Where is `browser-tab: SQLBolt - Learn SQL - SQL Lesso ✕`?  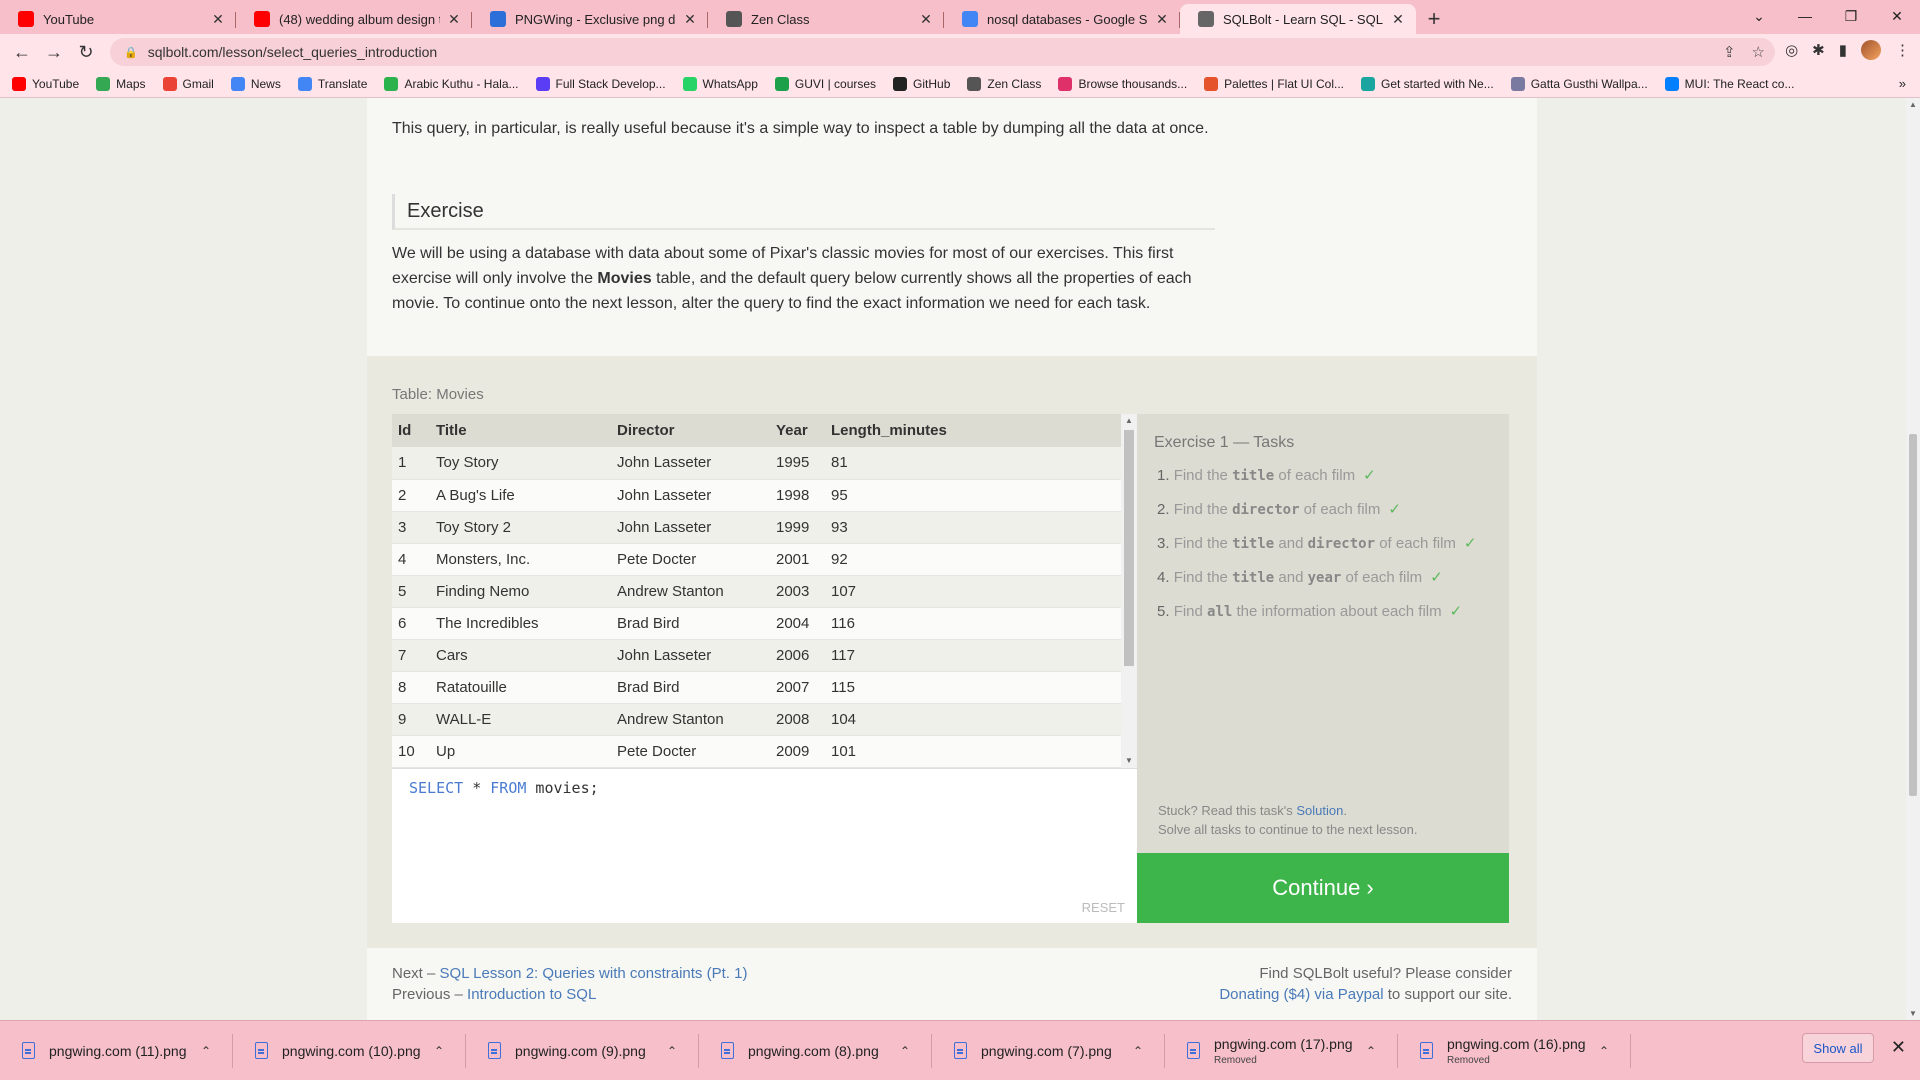 browser-tab: SQLBolt - Learn SQL - SQL Lesso ✕ is located at coordinates (1298, 19).